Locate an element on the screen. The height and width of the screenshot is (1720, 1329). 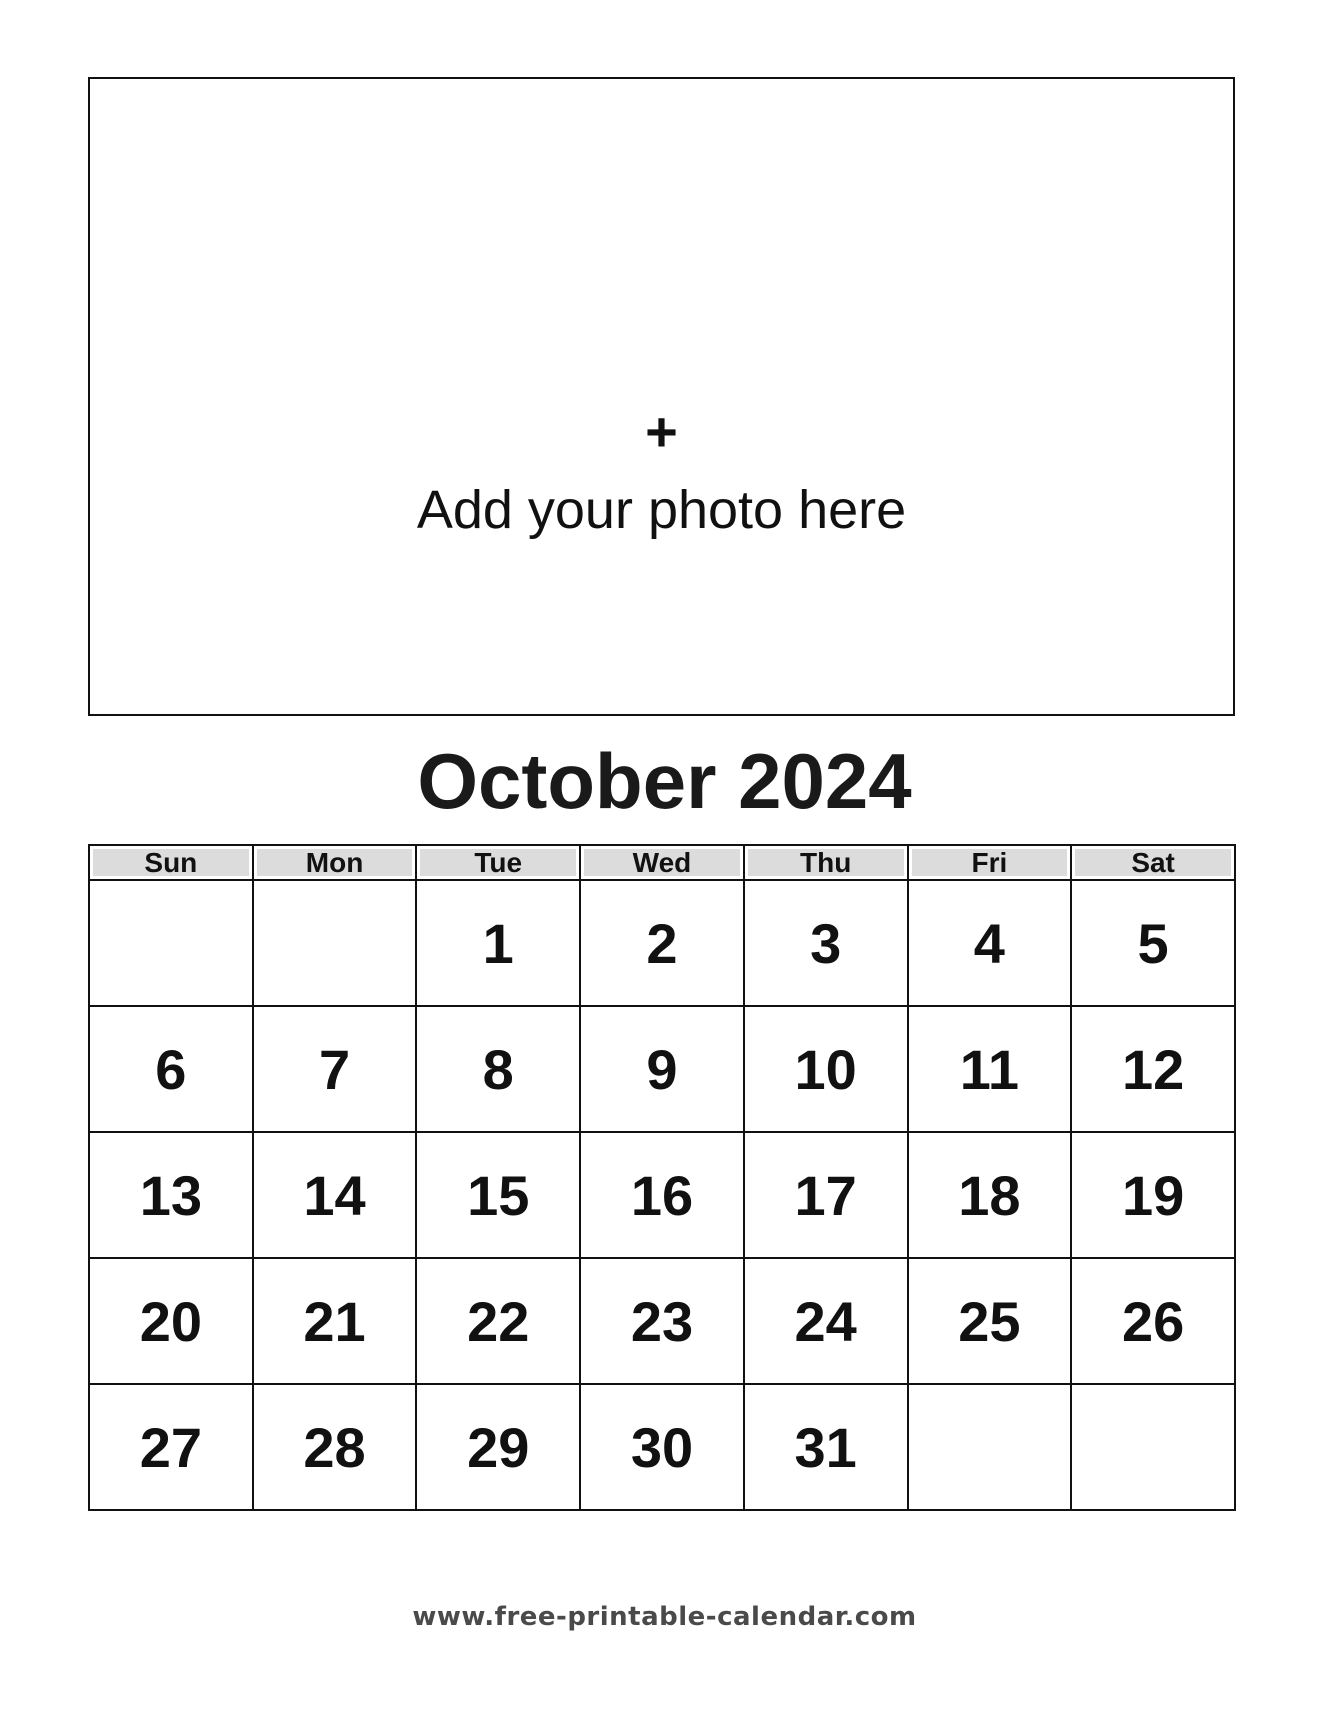
plus-icon: + is located at coordinates (661, 431).